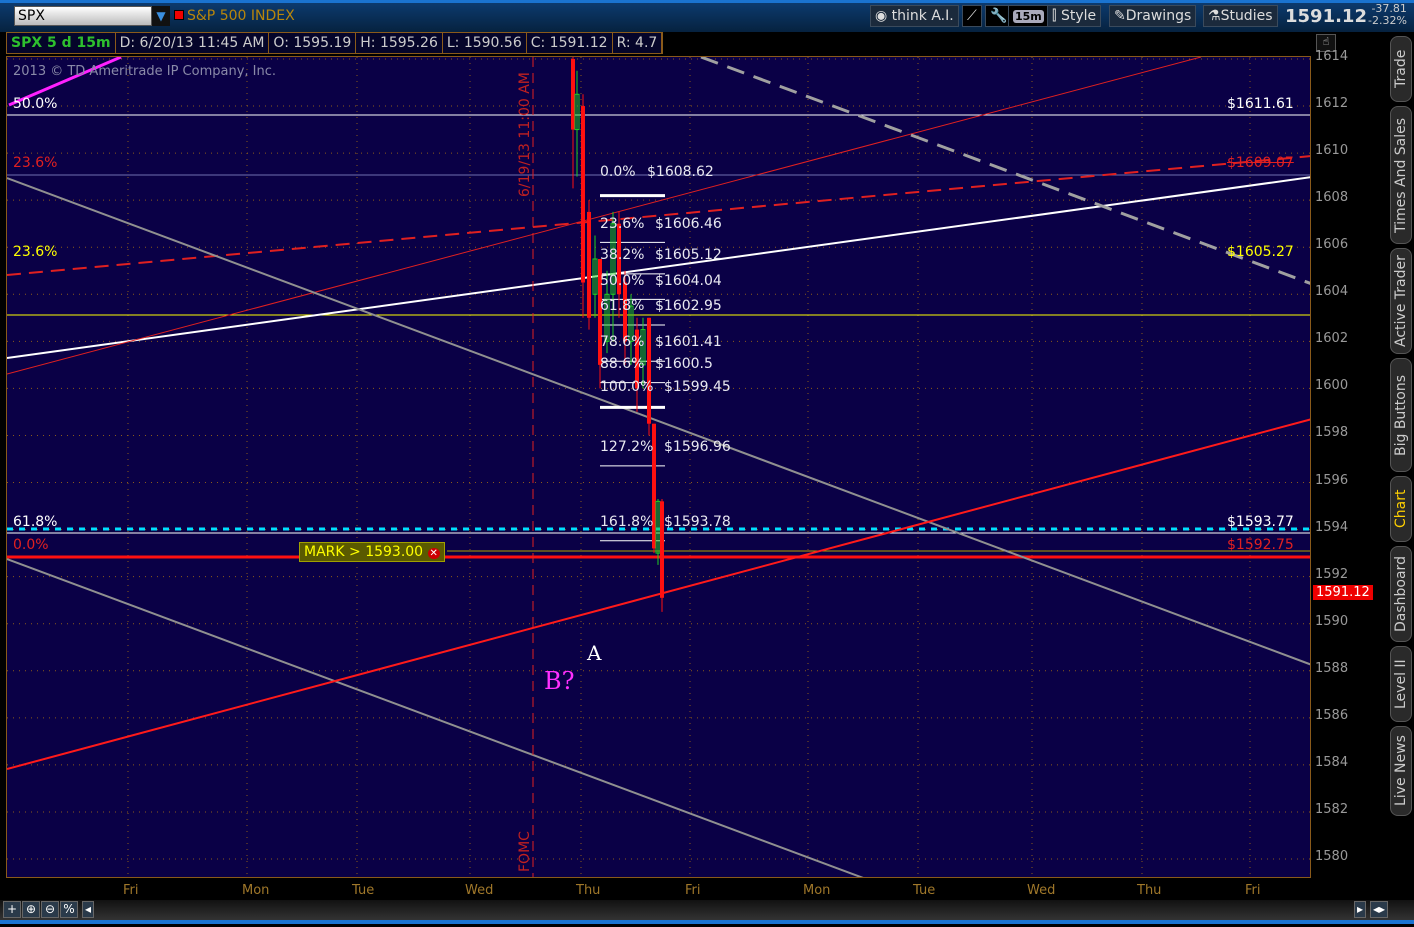  What do you see at coordinates (1332, 386) in the screenshot?
I see `y-tick-label: 1600` at bounding box center [1332, 386].